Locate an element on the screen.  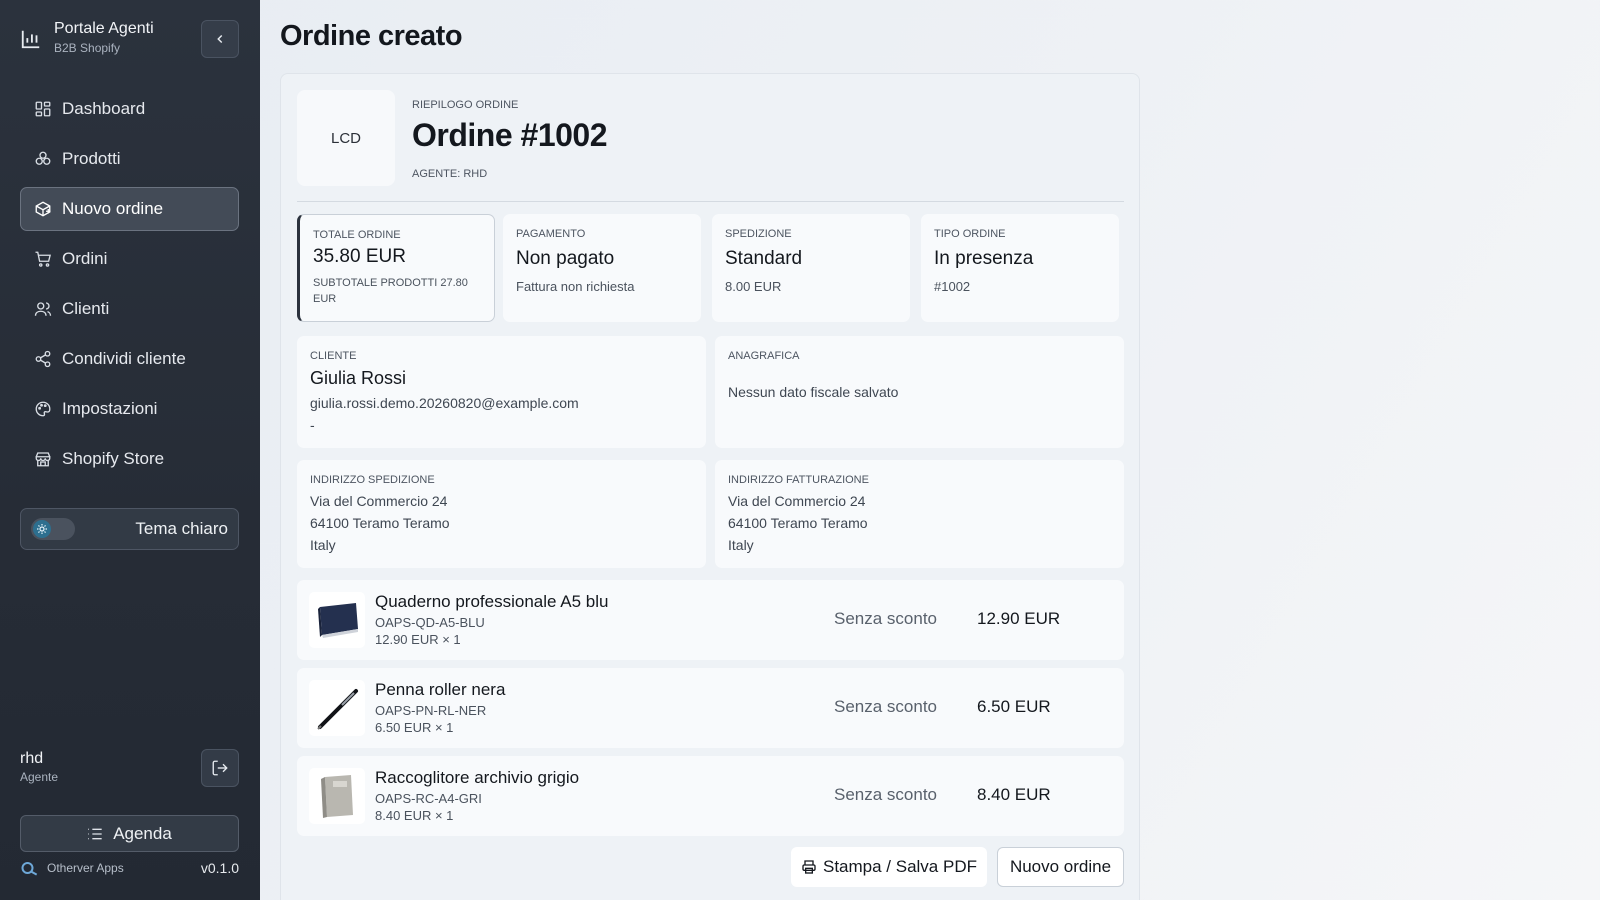
otherver-logo-icon is located at coordinates (29, 869).